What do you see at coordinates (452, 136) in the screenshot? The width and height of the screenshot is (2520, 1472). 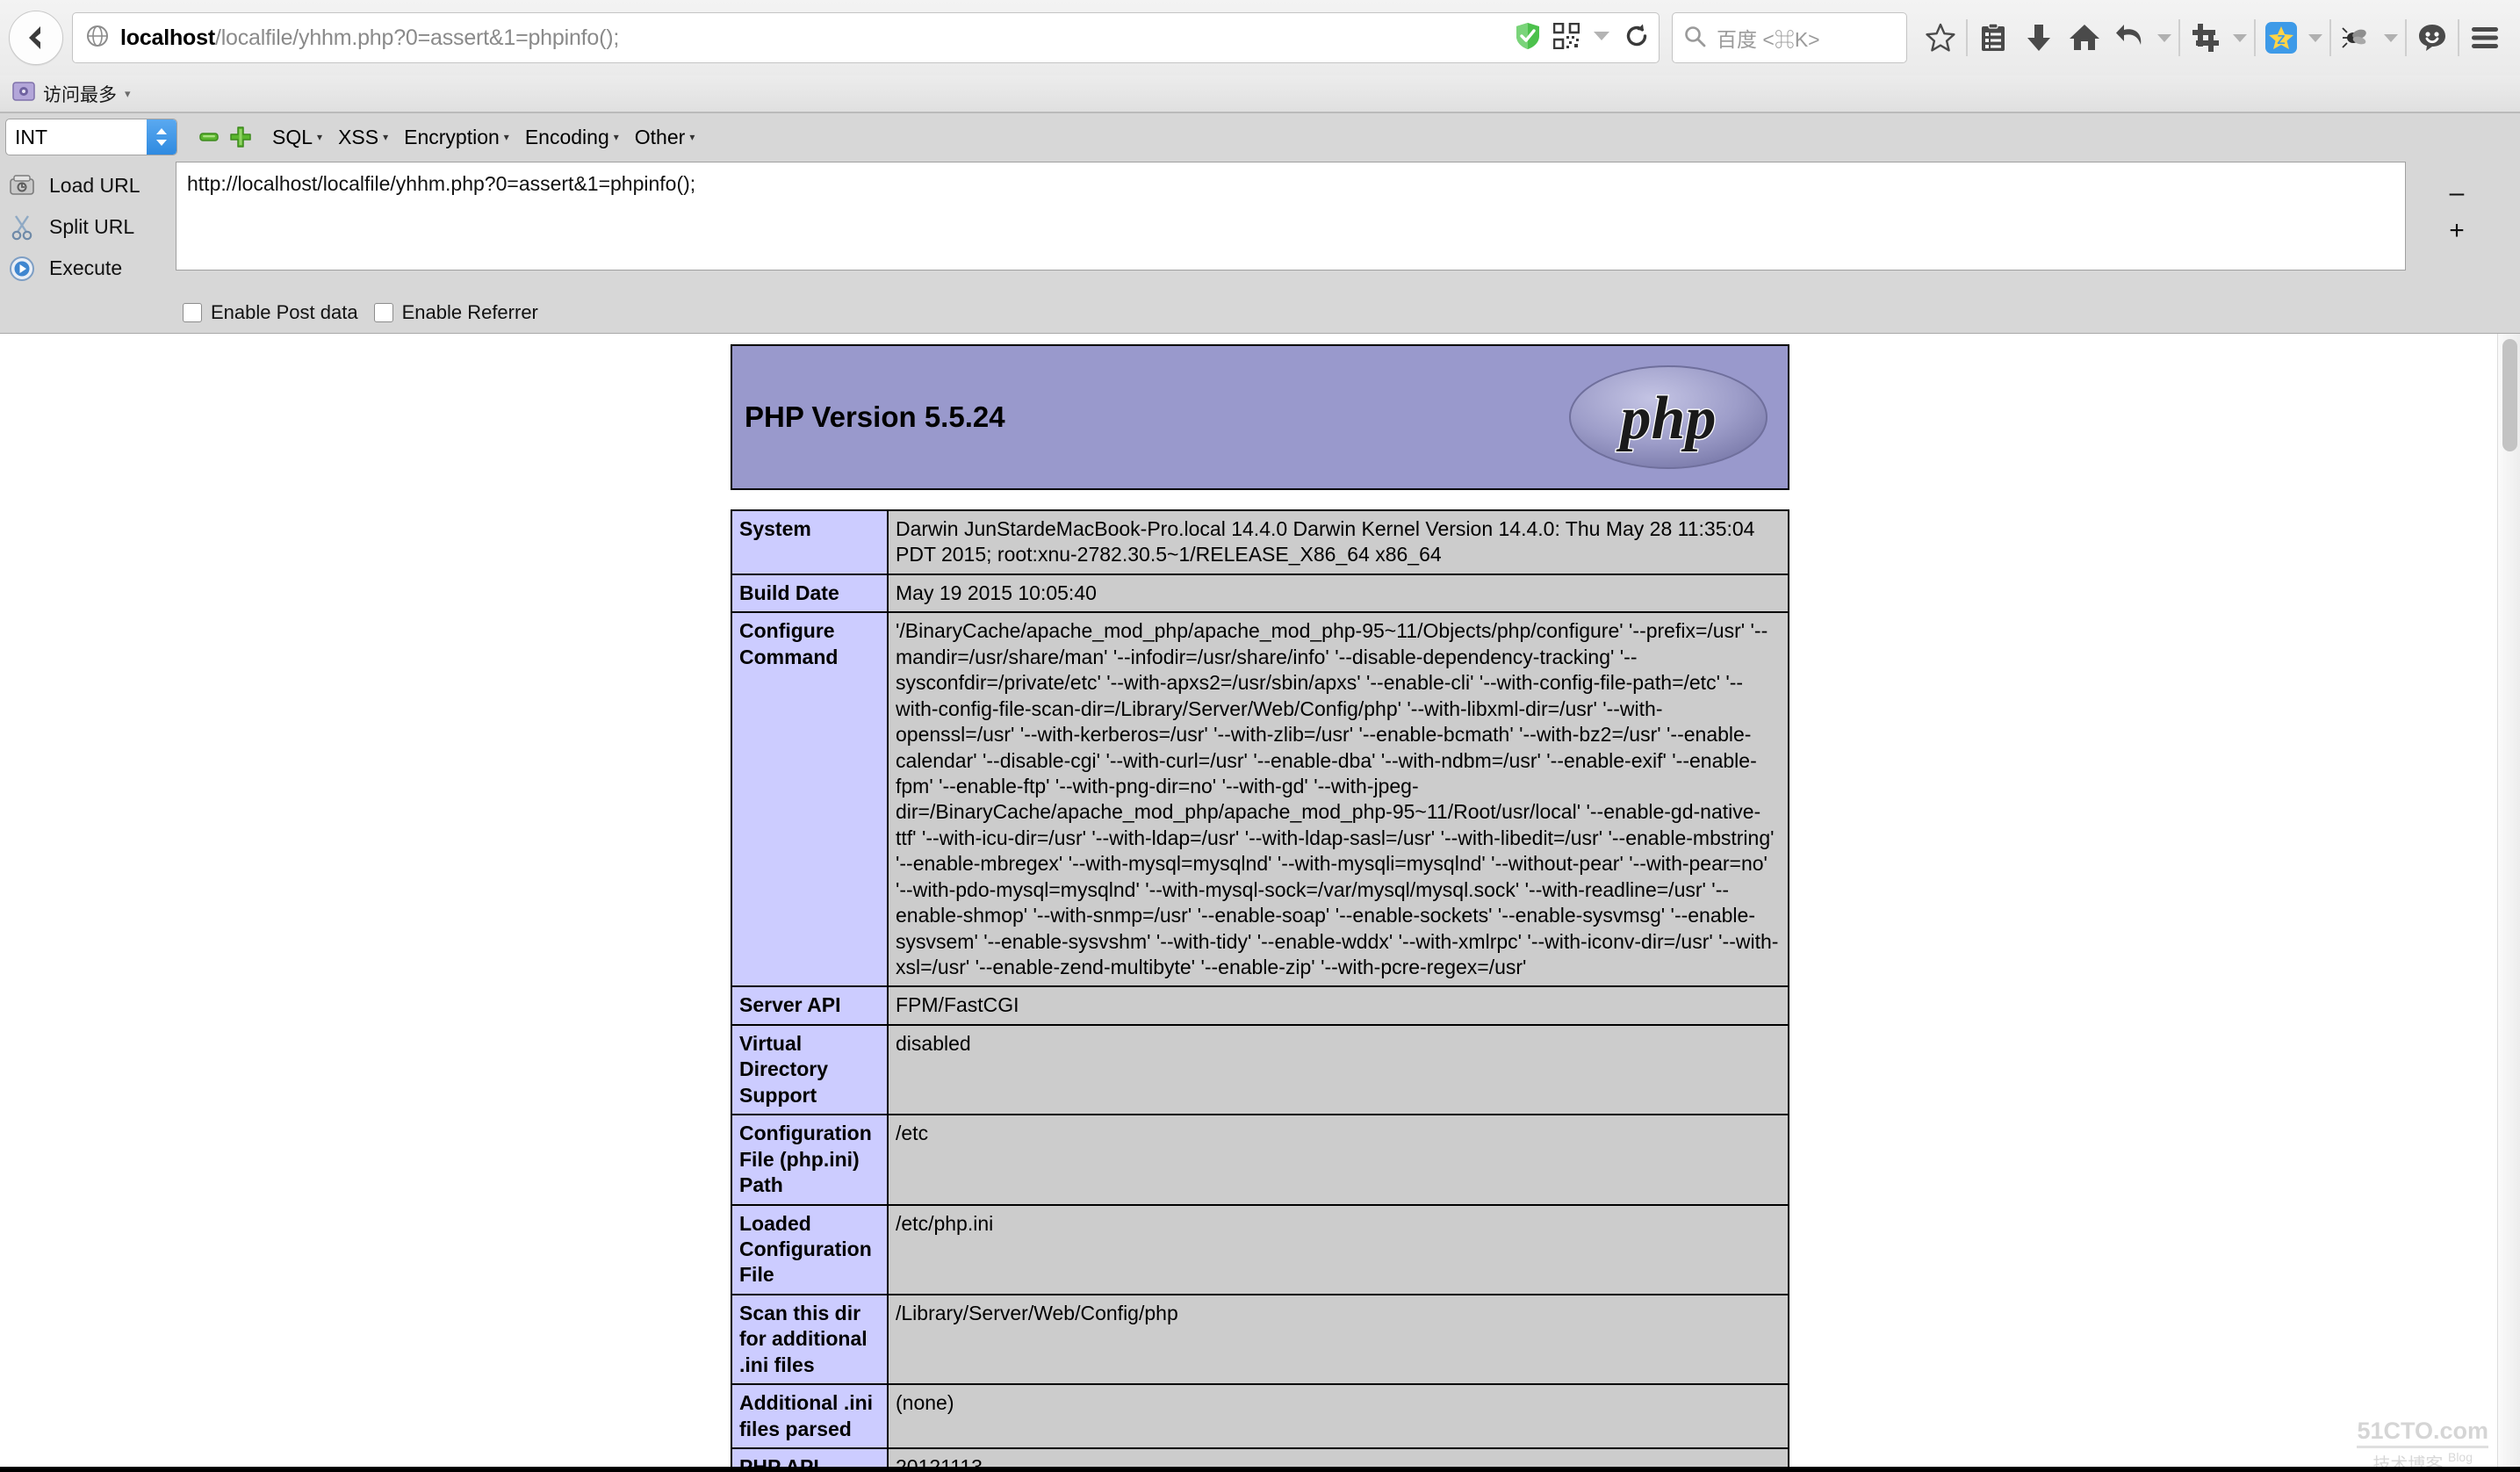 I see `menu-label: Encryption` at bounding box center [452, 136].